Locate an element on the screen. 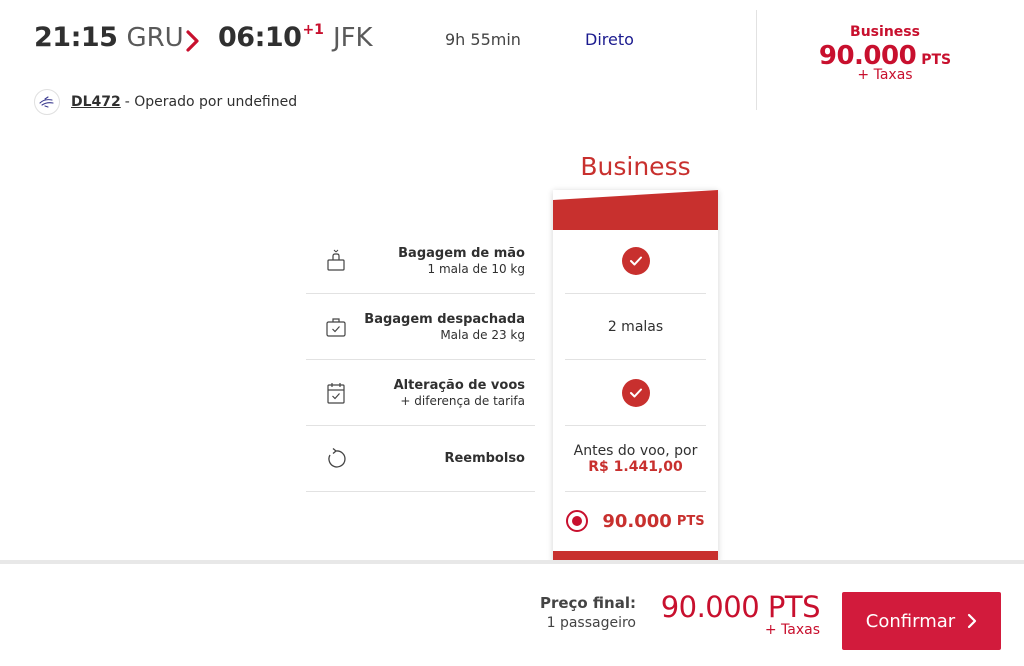  fare-price-radio-row: 90.000 PTS is located at coordinates (635, 521).